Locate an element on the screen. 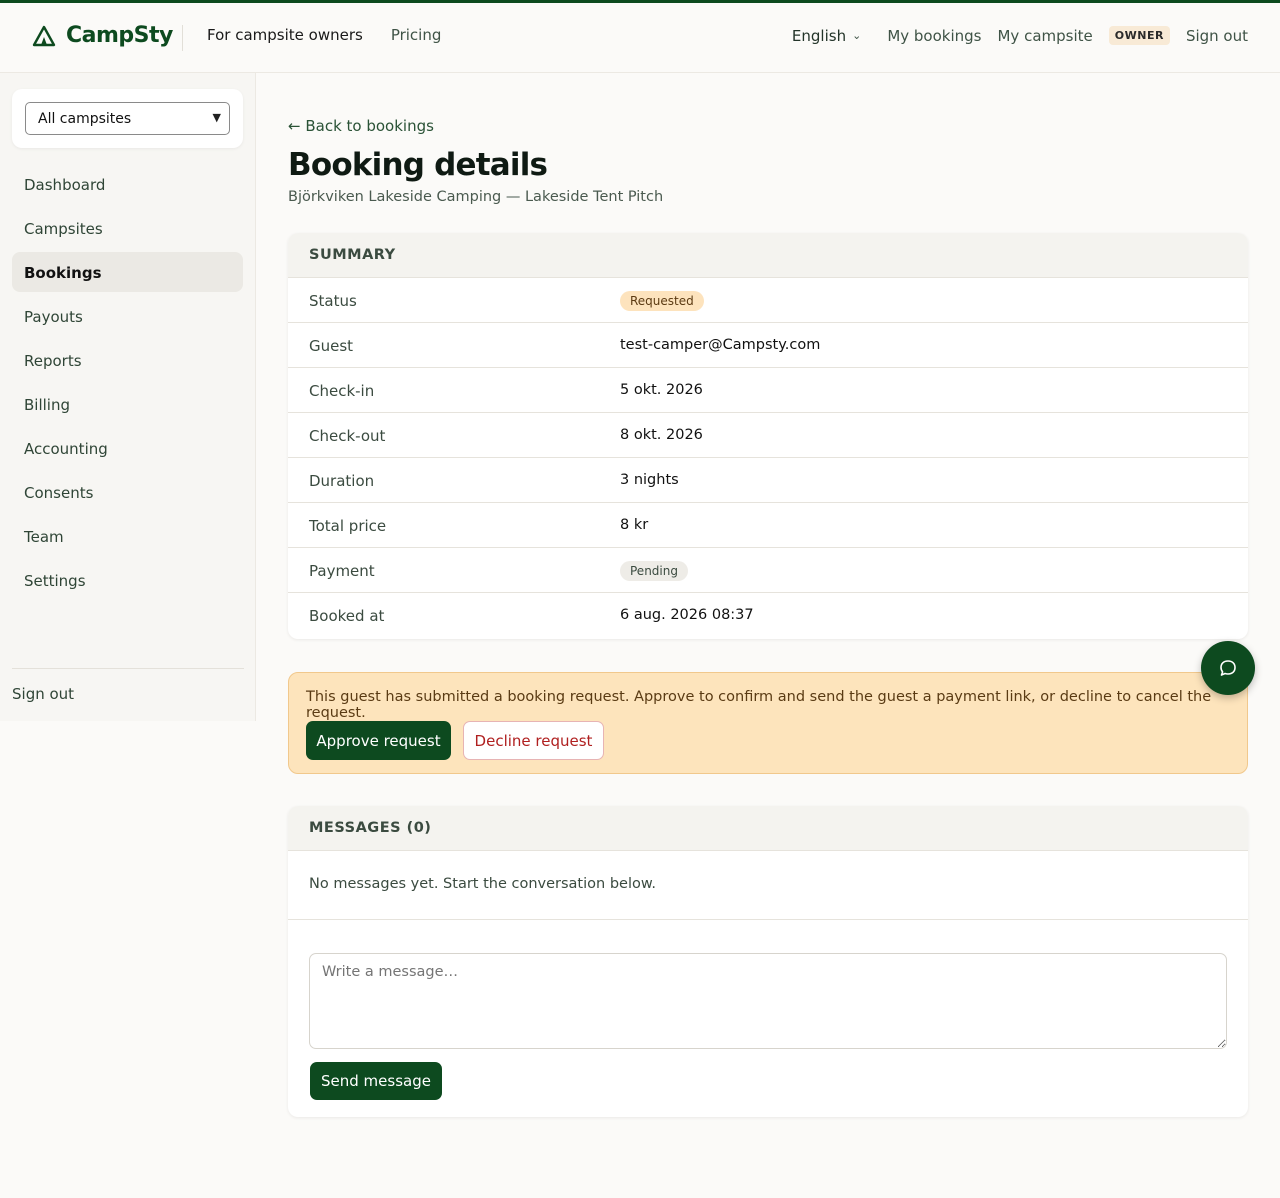 This screenshot has height=1198, width=1280. summary-row-checkin: Check-in 5 okt. 2026 is located at coordinates (768, 390).